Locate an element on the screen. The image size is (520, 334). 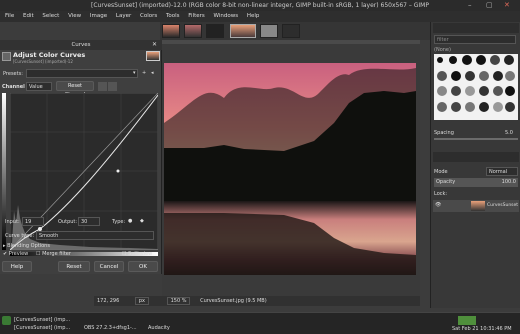
menu-file: File is located at coordinates (9, 16).